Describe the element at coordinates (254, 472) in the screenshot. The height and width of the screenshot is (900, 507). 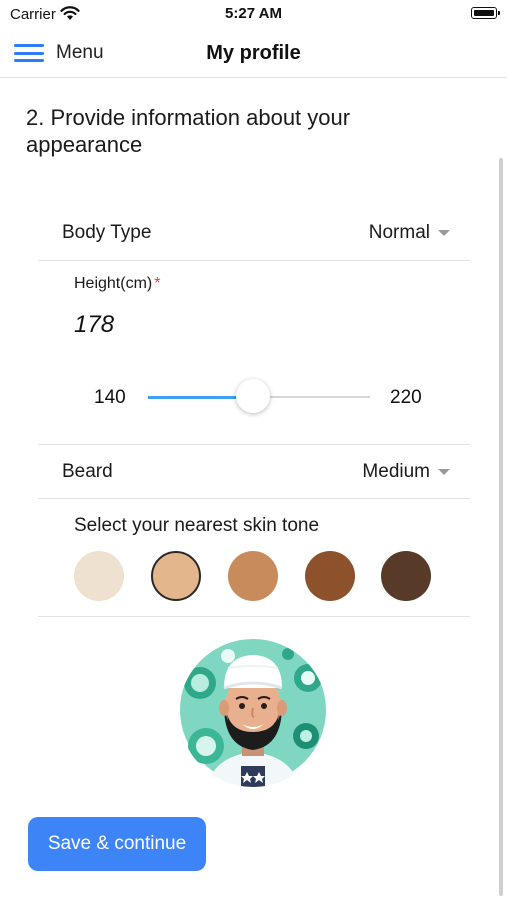
I see `beard-row: Beard Medium` at that location.